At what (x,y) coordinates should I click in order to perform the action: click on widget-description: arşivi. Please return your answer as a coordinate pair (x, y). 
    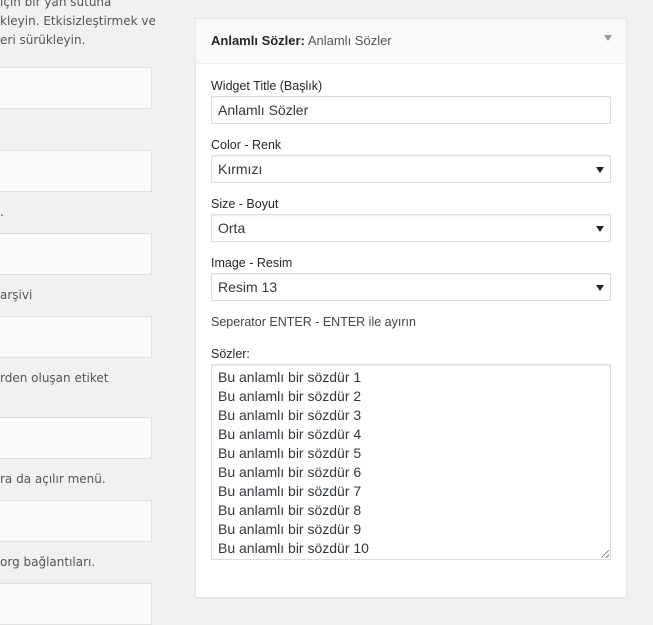
    Looking at the image, I should click on (16, 295).